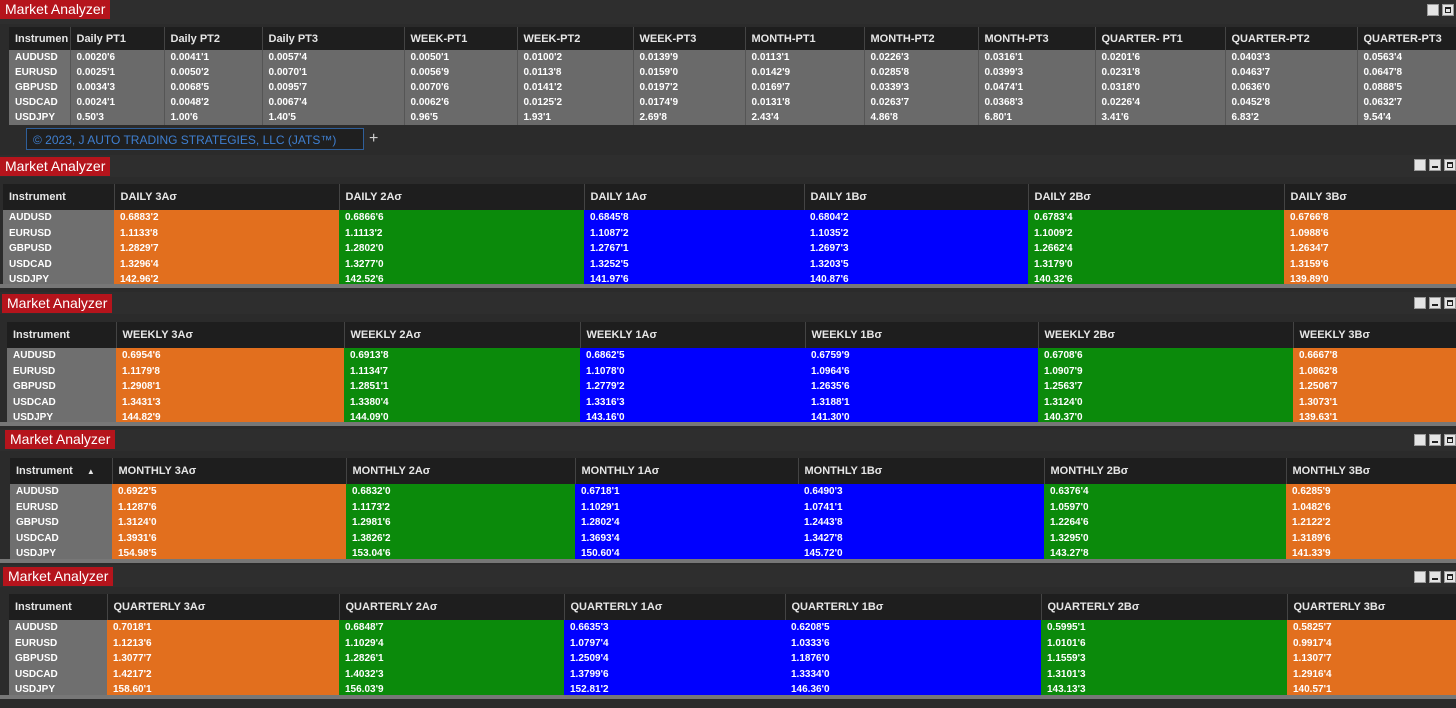 The height and width of the screenshot is (708, 1456). What do you see at coordinates (462, 197) in the screenshot?
I see `column-header-daily-2a: DAILY 2Aσ` at bounding box center [462, 197].